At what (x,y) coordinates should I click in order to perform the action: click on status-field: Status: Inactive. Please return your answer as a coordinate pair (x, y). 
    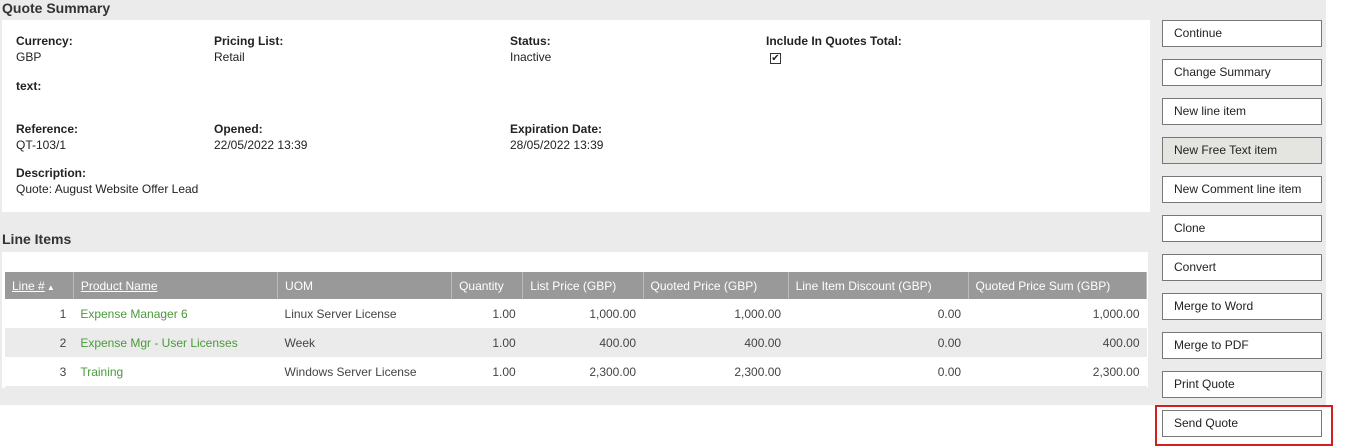
    Looking at the image, I should click on (530, 49).